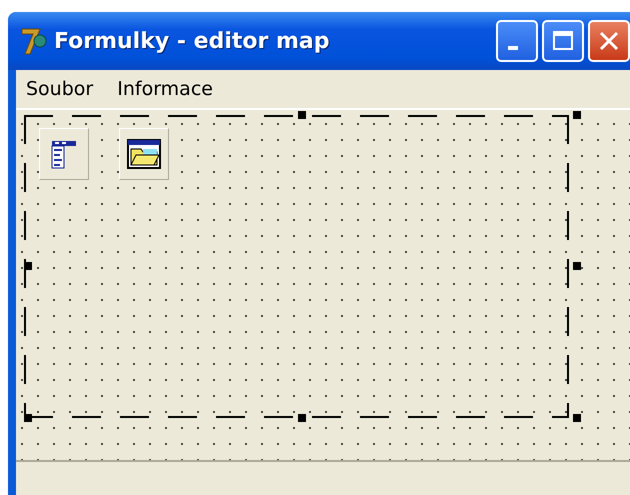 The height and width of the screenshot is (495, 630). What do you see at coordinates (513, 48) in the screenshot?
I see `minimize-icon` at bounding box center [513, 48].